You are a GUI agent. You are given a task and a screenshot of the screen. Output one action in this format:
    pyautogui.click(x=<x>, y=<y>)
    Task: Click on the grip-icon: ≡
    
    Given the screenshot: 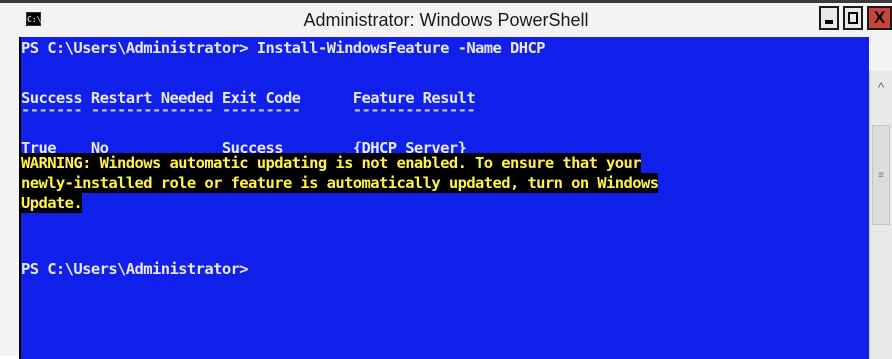 What is the action you would take?
    pyautogui.click(x=881, y=175)
    